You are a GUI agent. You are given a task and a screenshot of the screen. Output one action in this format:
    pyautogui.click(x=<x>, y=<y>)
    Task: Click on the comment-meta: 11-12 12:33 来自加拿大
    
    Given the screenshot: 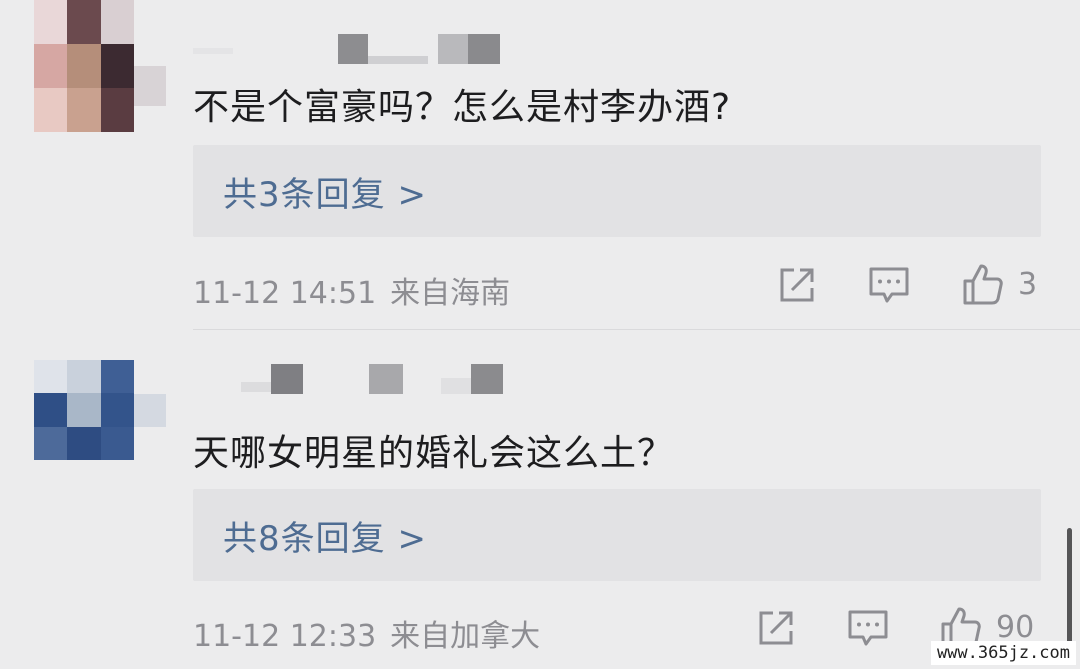 What is the action you would take?
    pyautogui.click(x=373, y=633)
    